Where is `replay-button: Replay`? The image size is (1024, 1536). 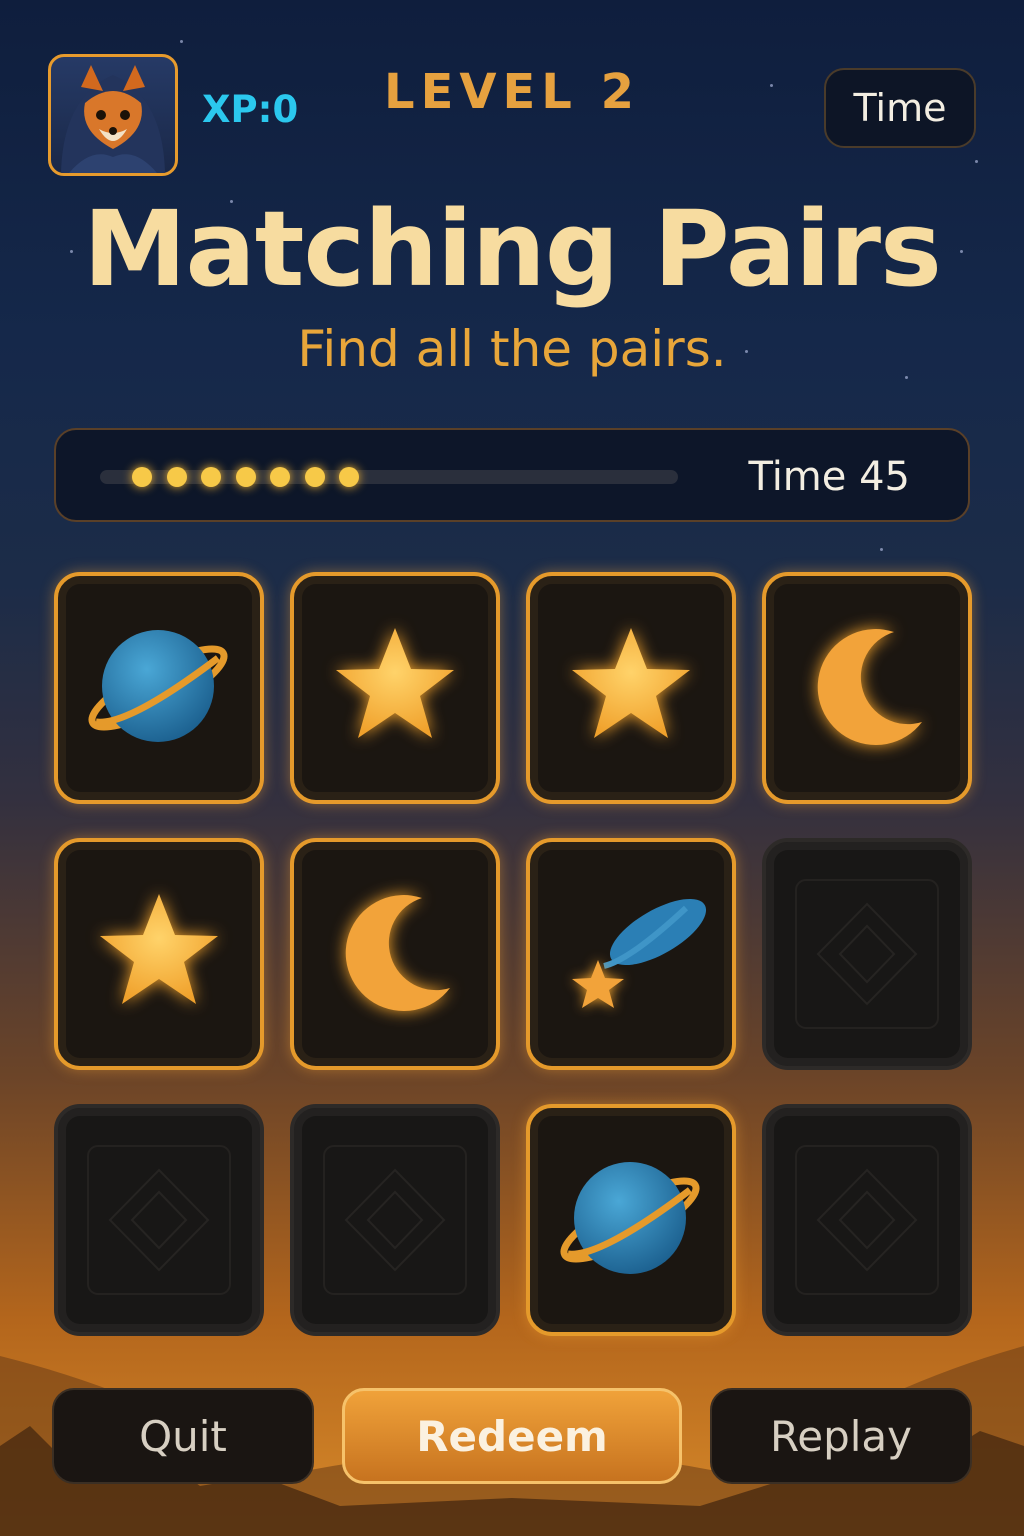
replay-button: Replay is located at coordinates (841, 1436).